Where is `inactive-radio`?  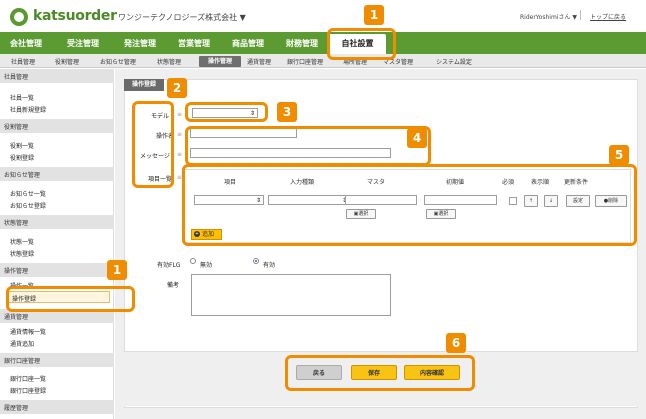 inactive-radio is located at coordinates (193, 261).